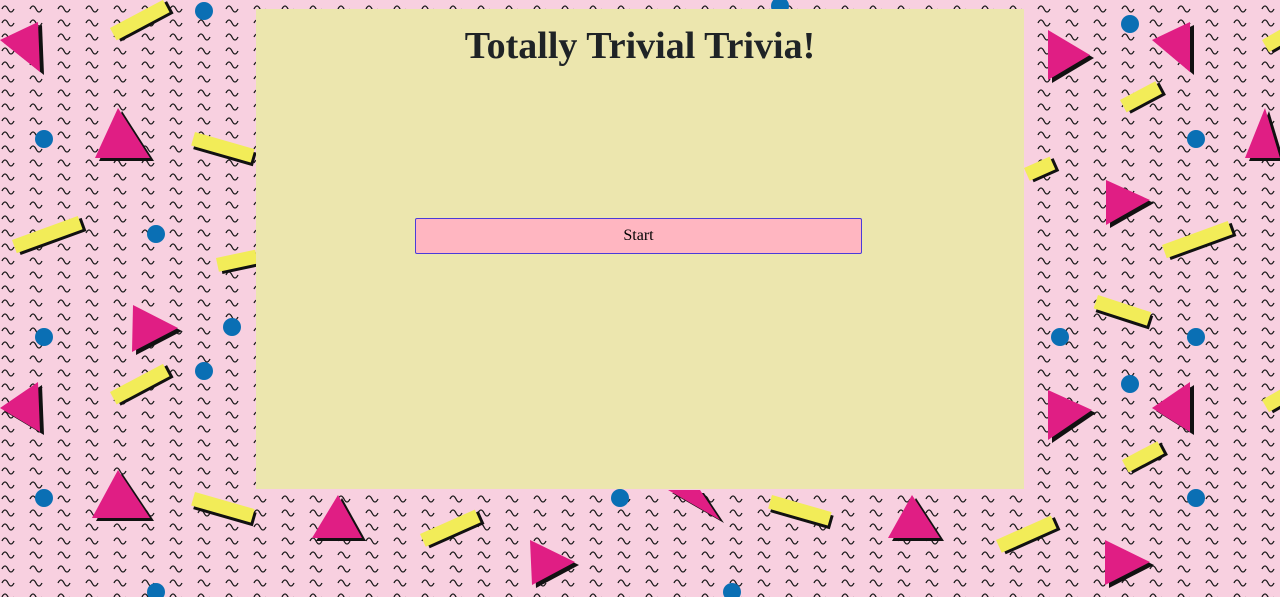 Image resolution: width=1280 pixels, height=597 pixels. I want to click on page-title: Totally Trivial Trivia!, so click(640, 46).